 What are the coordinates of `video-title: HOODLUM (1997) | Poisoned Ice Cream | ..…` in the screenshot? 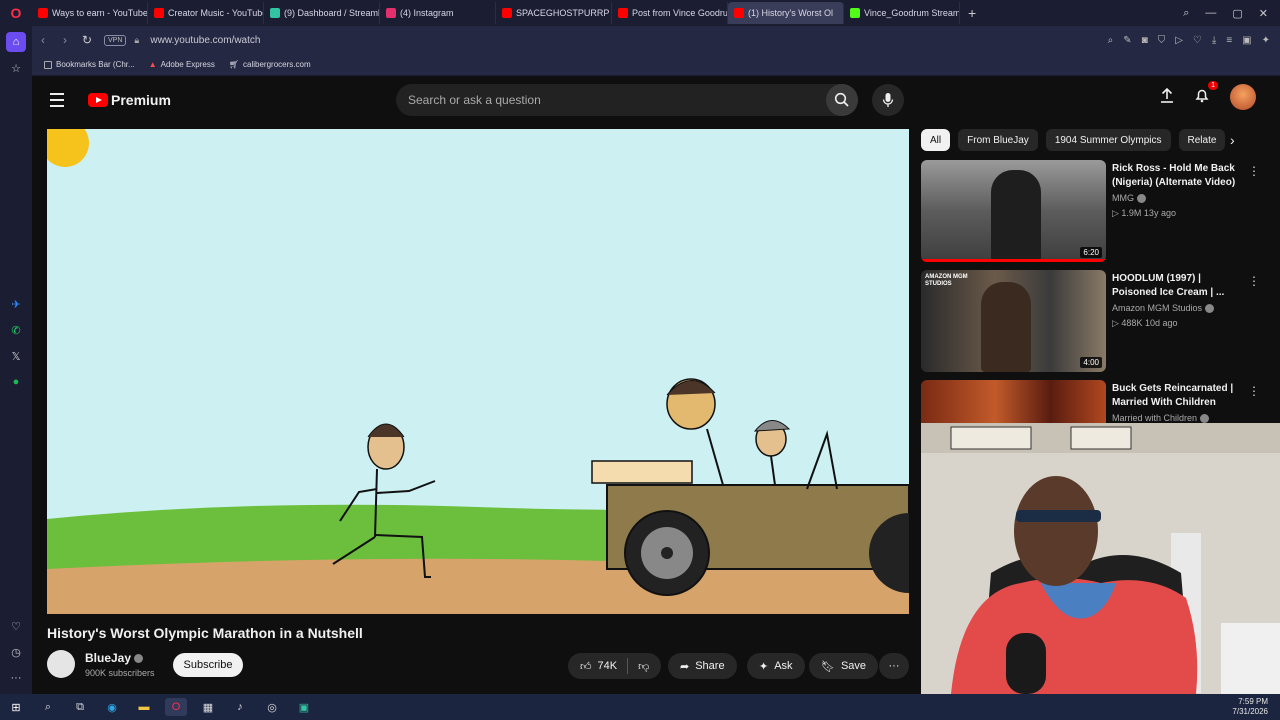 It's located at (1177, 286).